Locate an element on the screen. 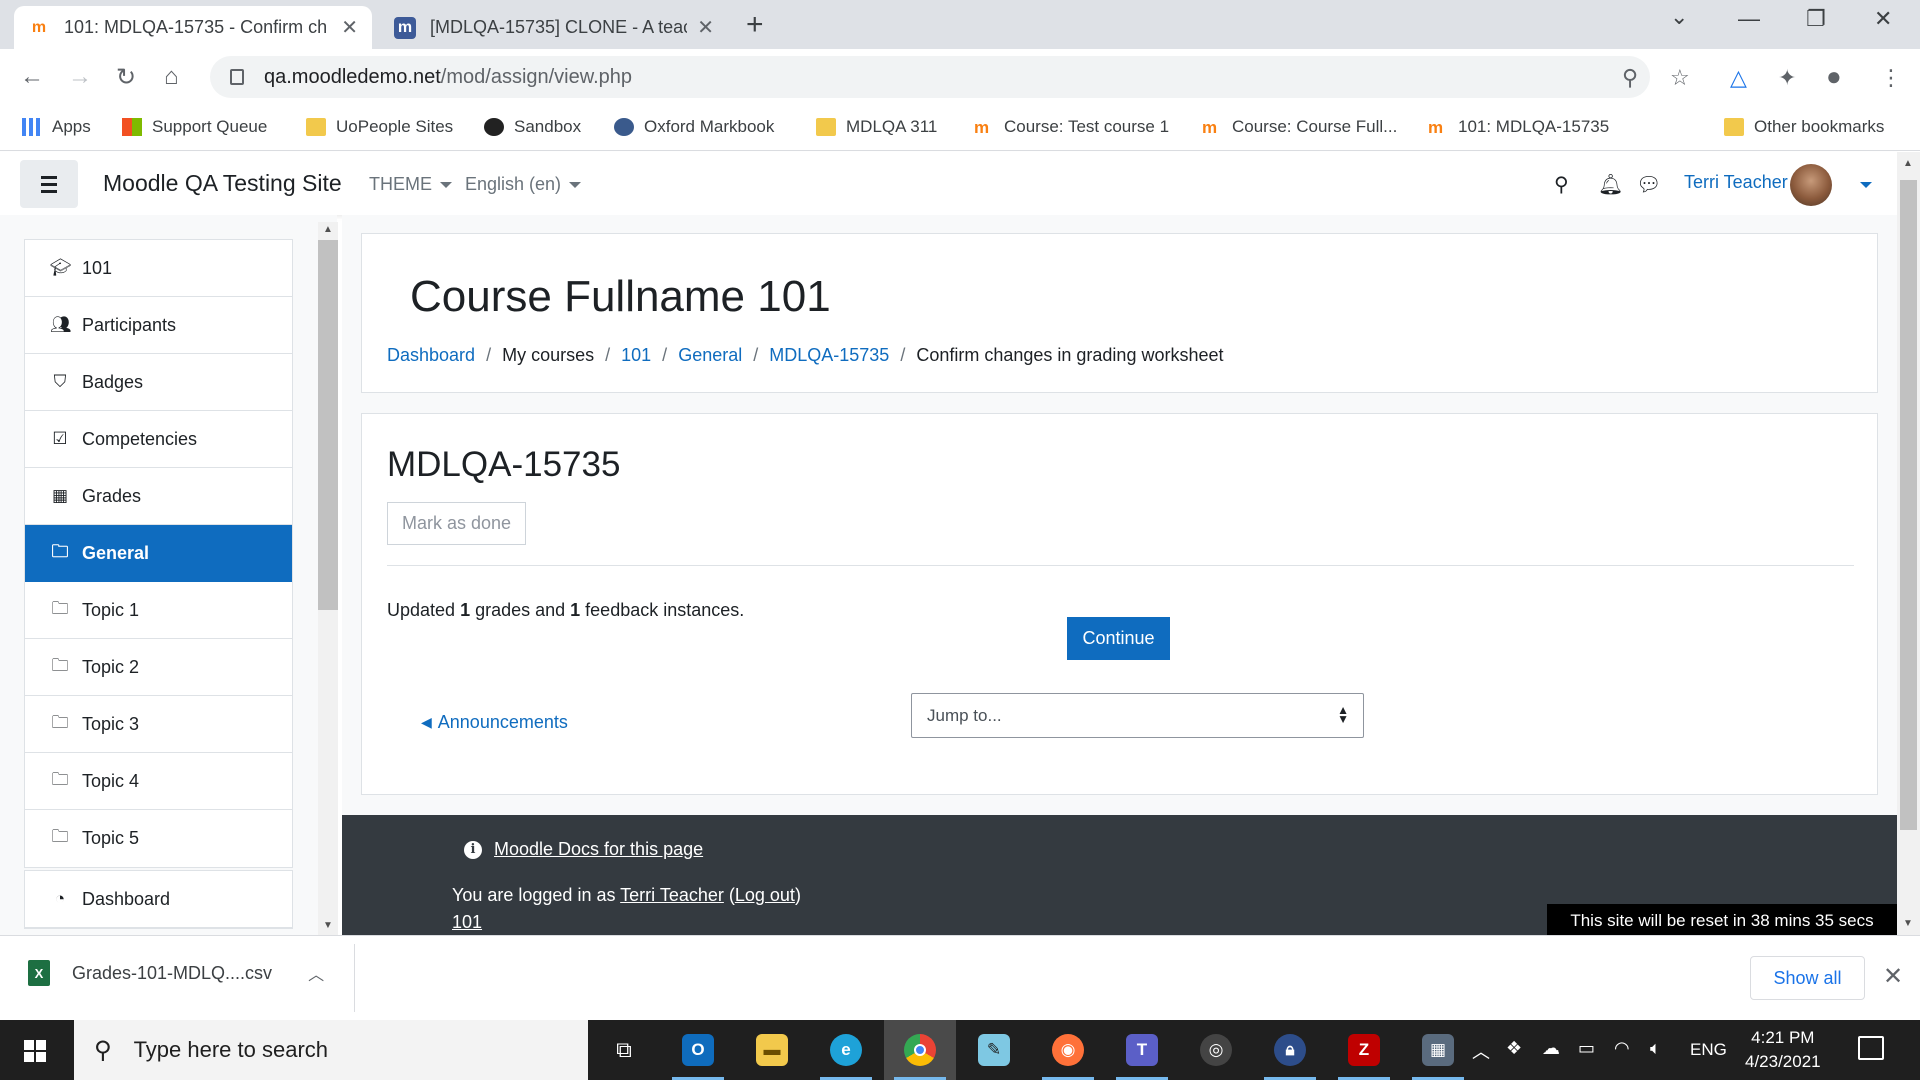 This screenshot has width=1920, height=1080. notification-bell-icon: 🔔︎ is located at coordinates (1610, 184).